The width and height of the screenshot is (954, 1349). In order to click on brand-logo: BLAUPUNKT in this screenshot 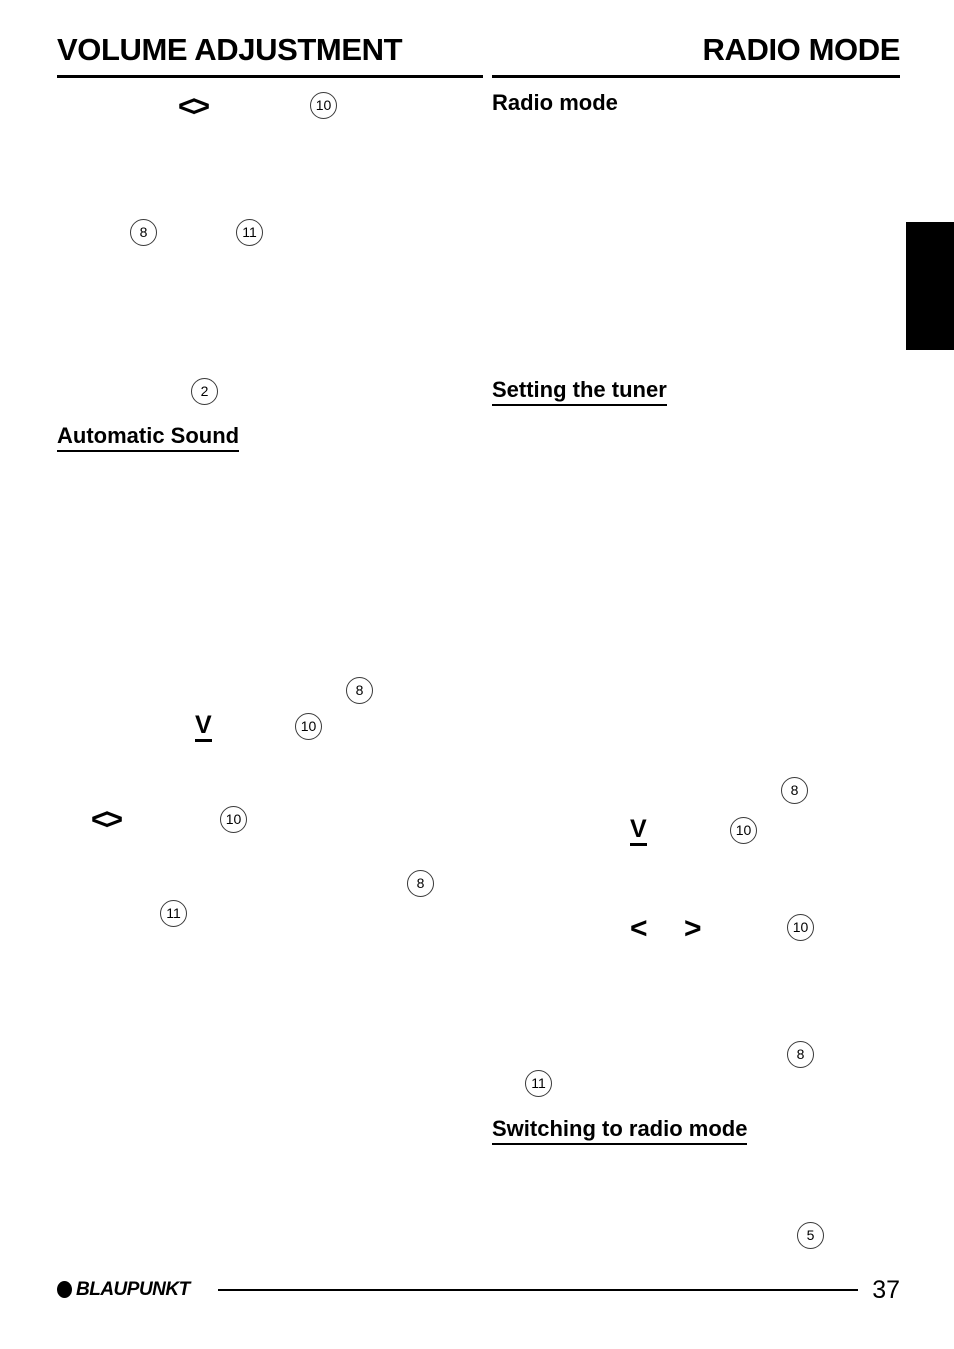, I will do `click(123, 1289)`.